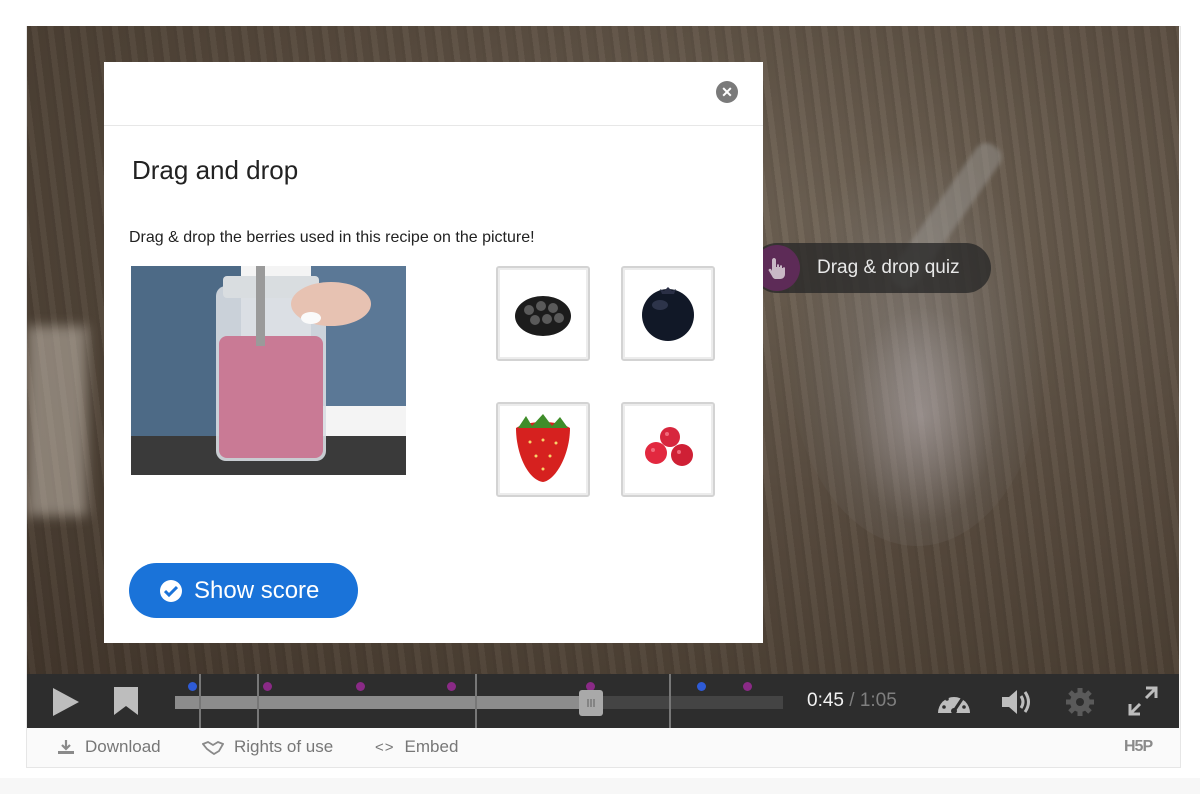 Image resolution: width=1200 pixels, height=794 pixels. What do you see at coordinates (385, 702) in the screenshot?
I see `seek-bar-played` at bounding box center [385, 702].